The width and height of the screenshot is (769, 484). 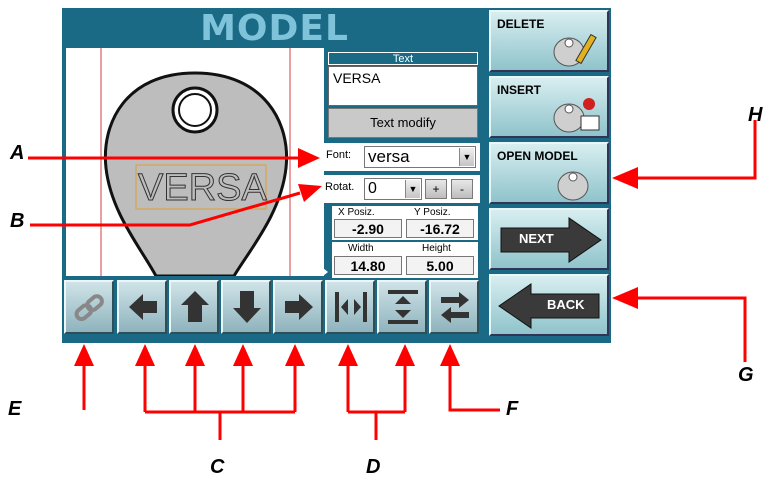 What do you see at coordinates (373, 467) in the screenshot?
I see `callout-d: D` at bounding box center [373, 467].